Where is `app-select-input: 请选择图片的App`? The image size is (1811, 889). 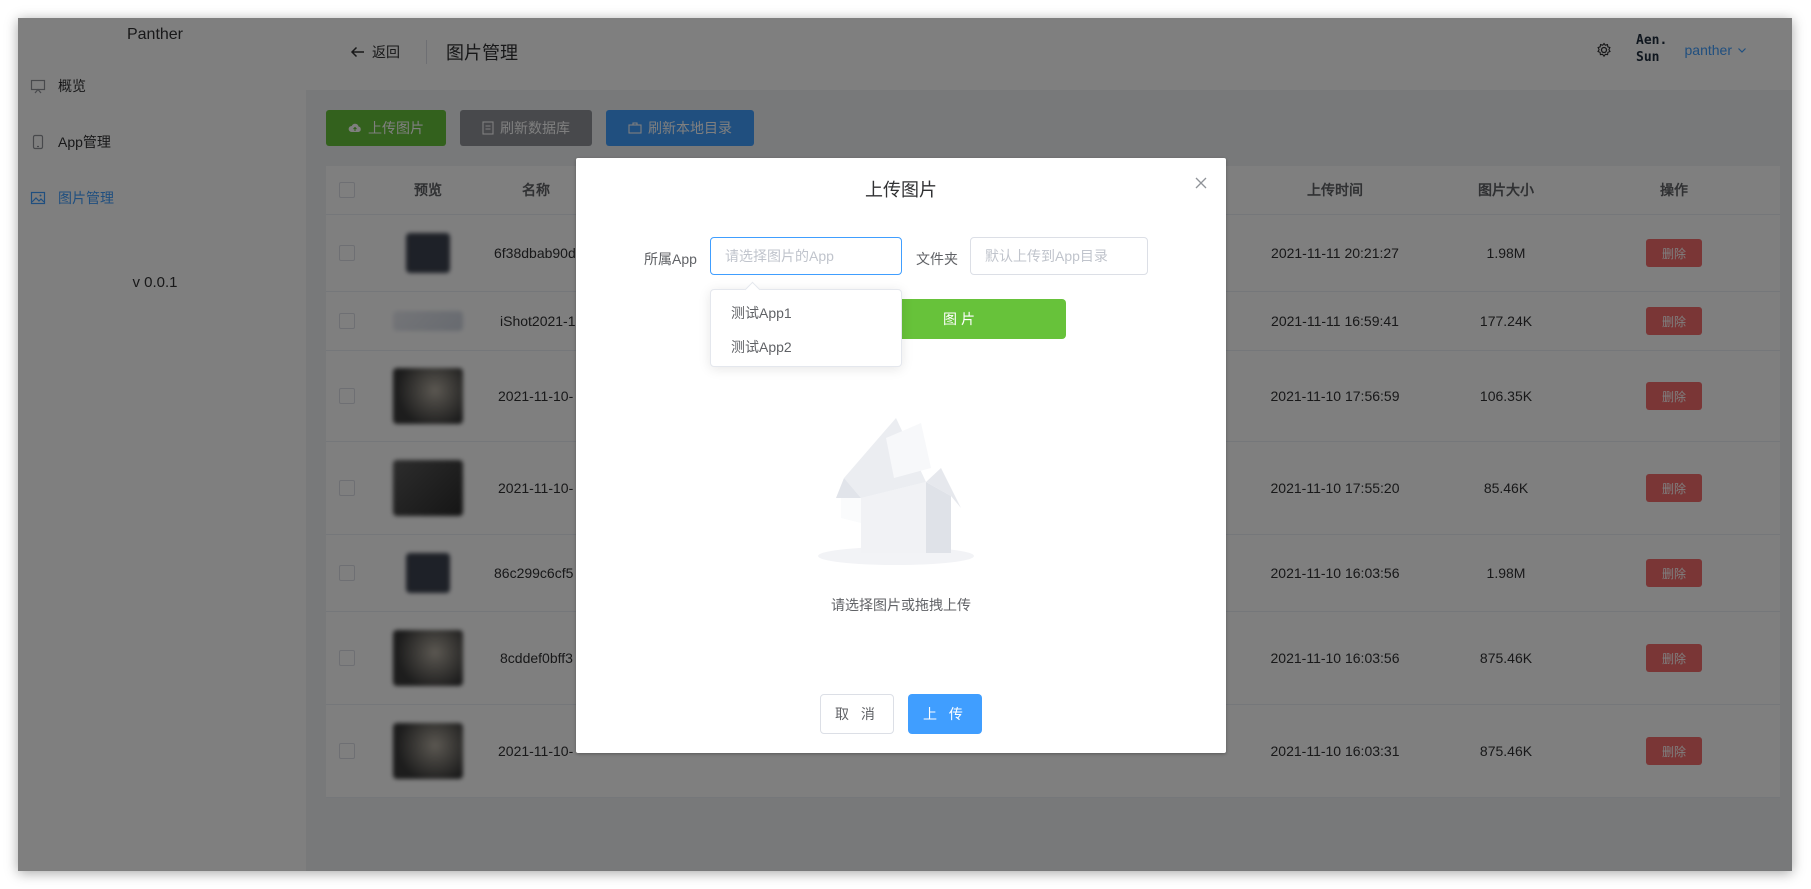 app-select-input: 请选择图片的App is located at coordinates (806, 256).